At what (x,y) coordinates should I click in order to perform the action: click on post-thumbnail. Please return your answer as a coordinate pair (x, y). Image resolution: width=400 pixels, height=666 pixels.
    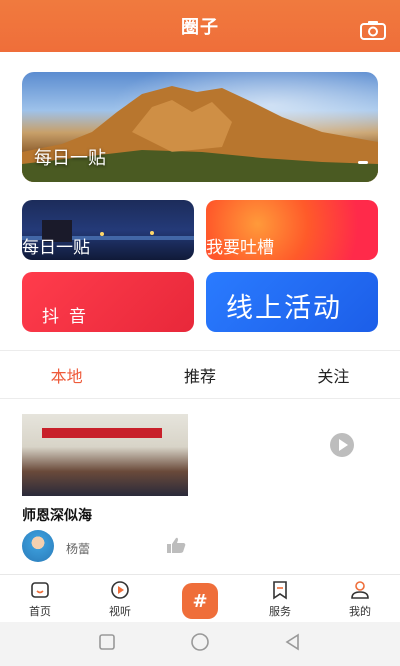
    Looking at the image, I should click on (105, 455).